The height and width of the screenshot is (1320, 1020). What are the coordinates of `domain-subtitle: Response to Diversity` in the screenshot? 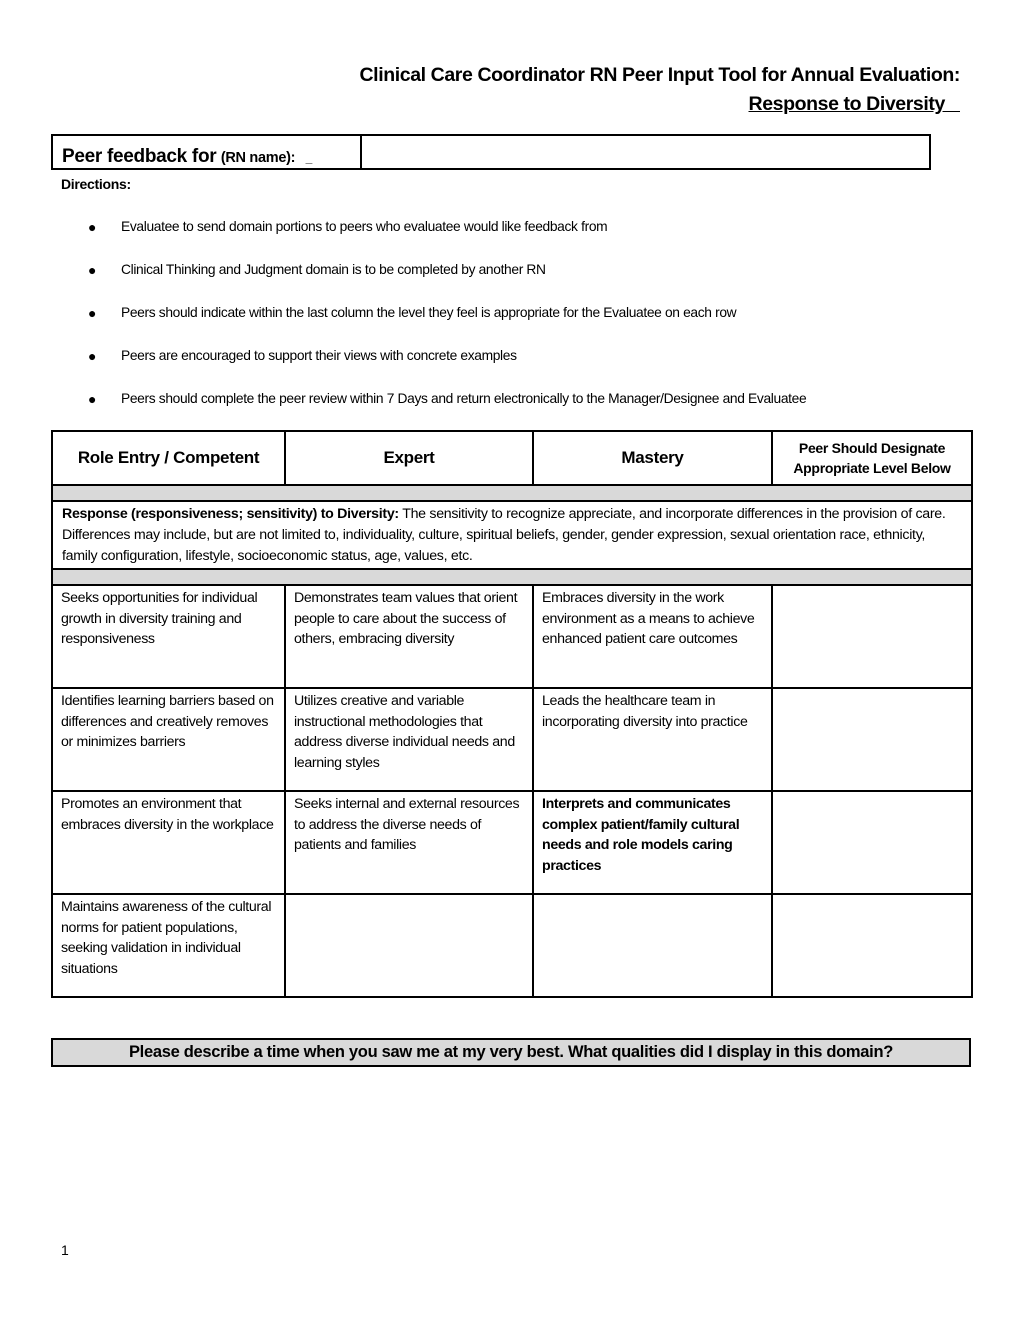 It's located at (854, 104).